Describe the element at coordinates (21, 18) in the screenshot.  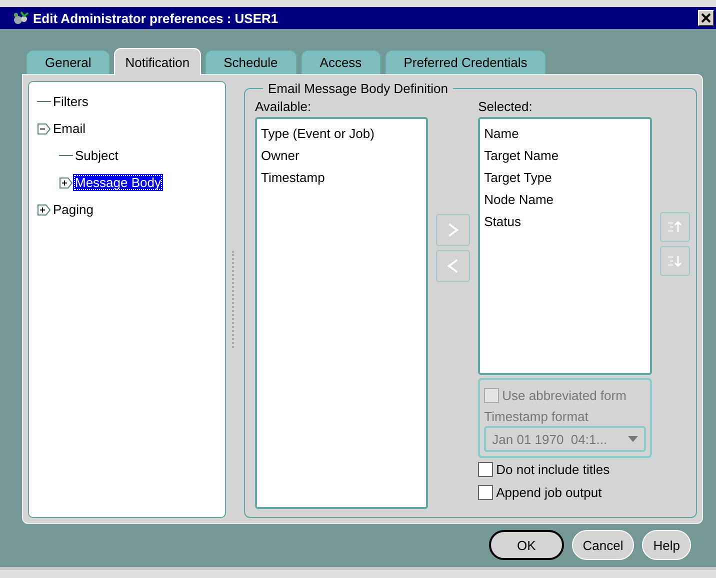
I see `app-icon` at that location.